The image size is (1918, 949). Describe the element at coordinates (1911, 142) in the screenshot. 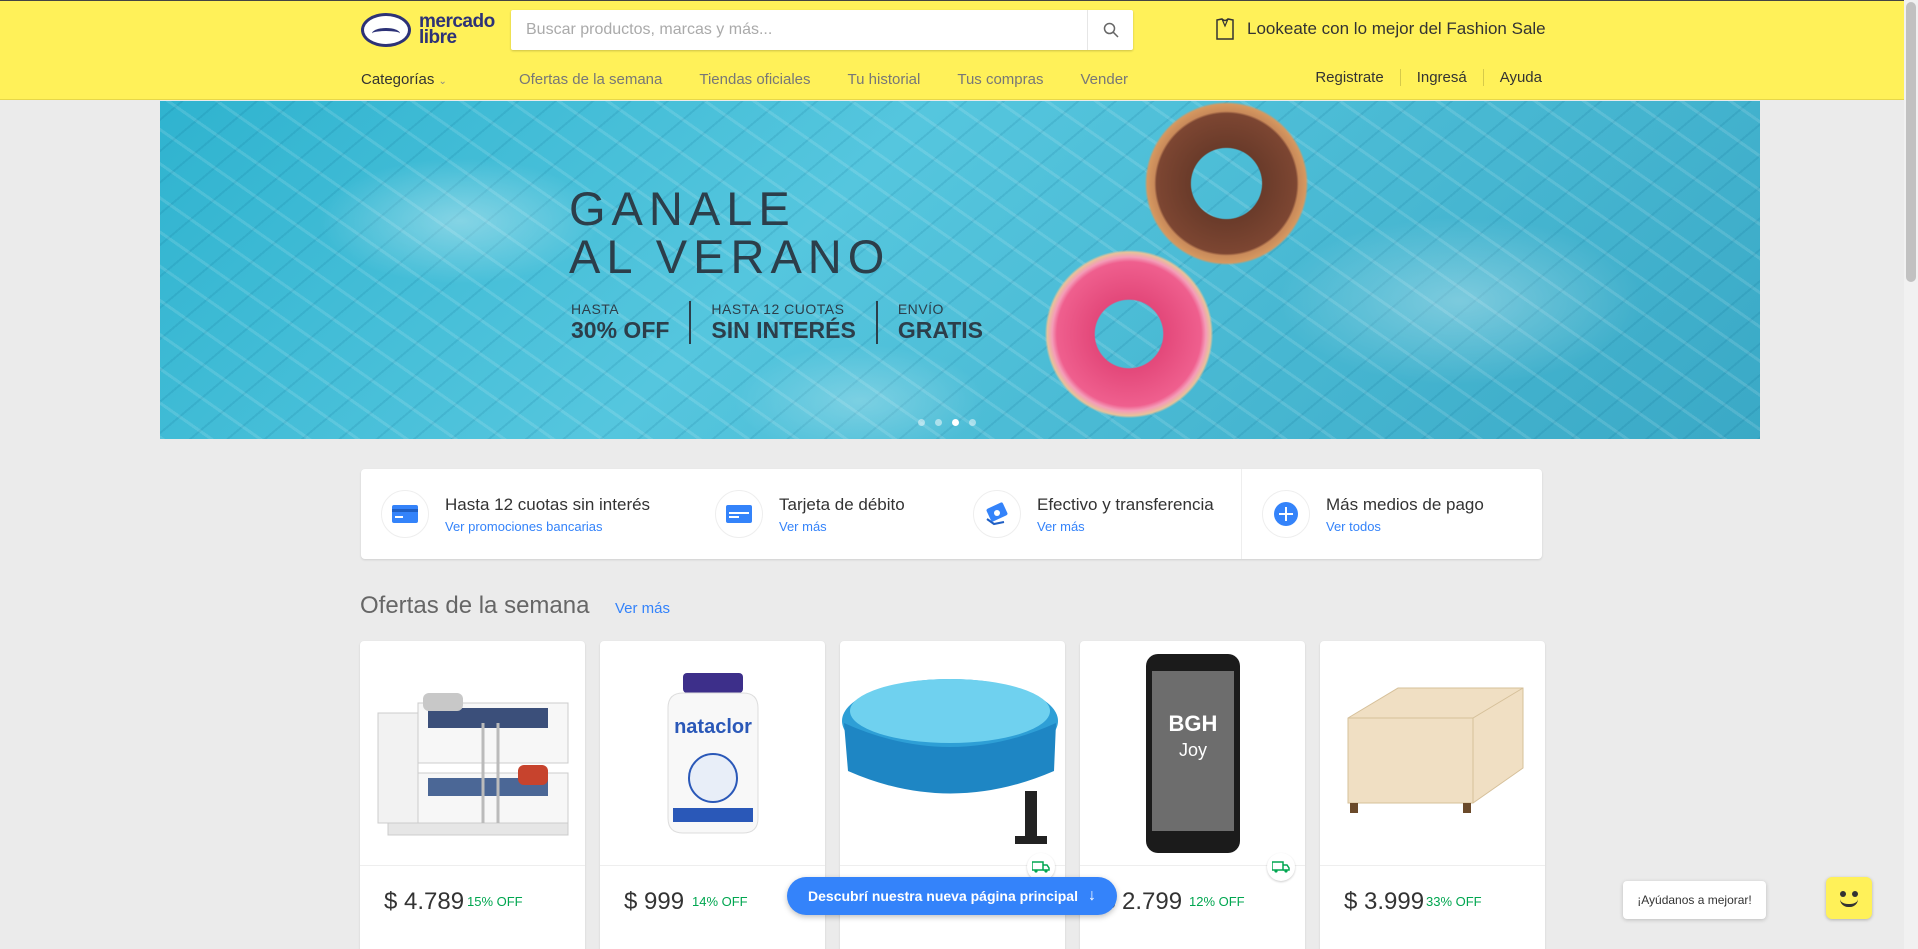

I see `scroll-thumb` at that location.